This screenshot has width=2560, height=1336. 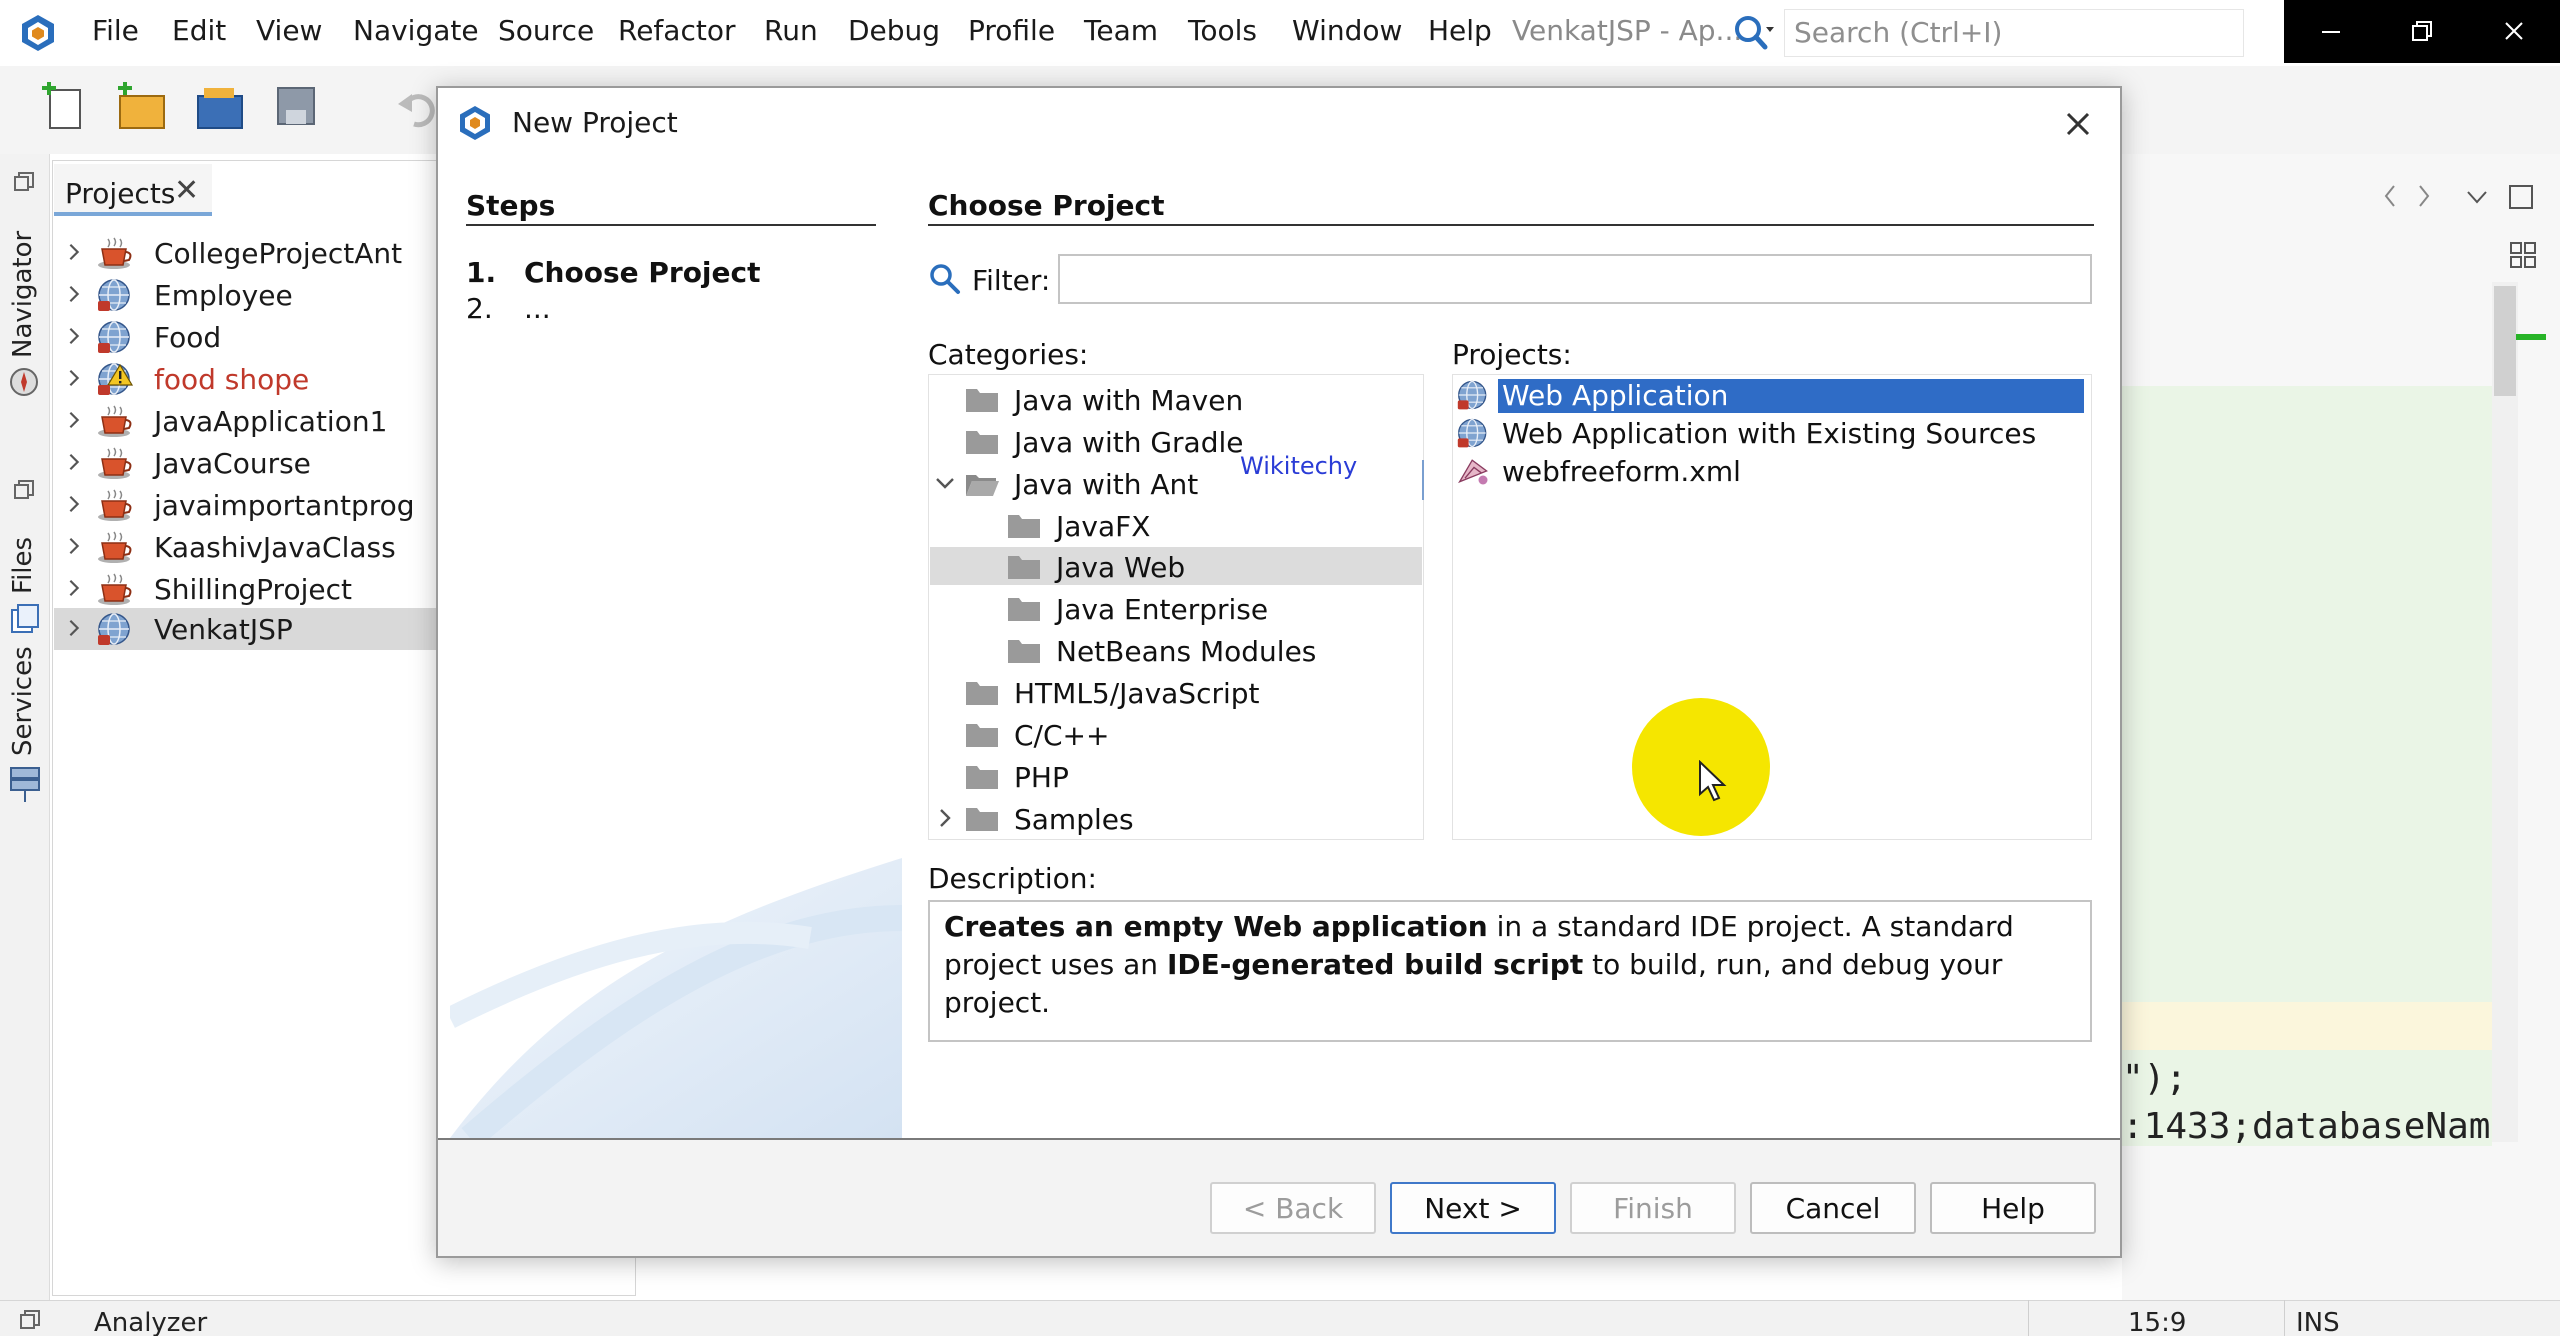 What do you see at coordinates (115, 30) in the screenshot?
I see `menu-file: File` at bounding box center [115, 30].